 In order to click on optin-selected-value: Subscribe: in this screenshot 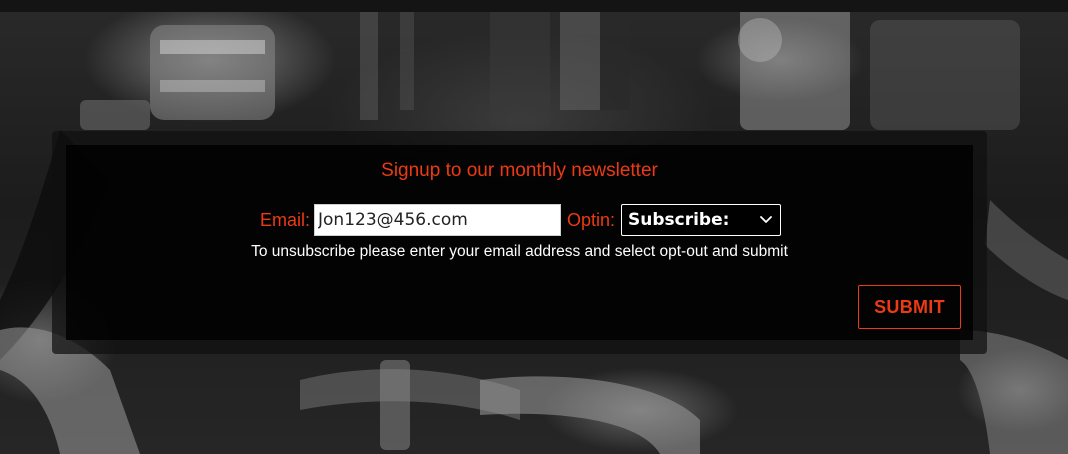, I will do `click(679, 220)`.